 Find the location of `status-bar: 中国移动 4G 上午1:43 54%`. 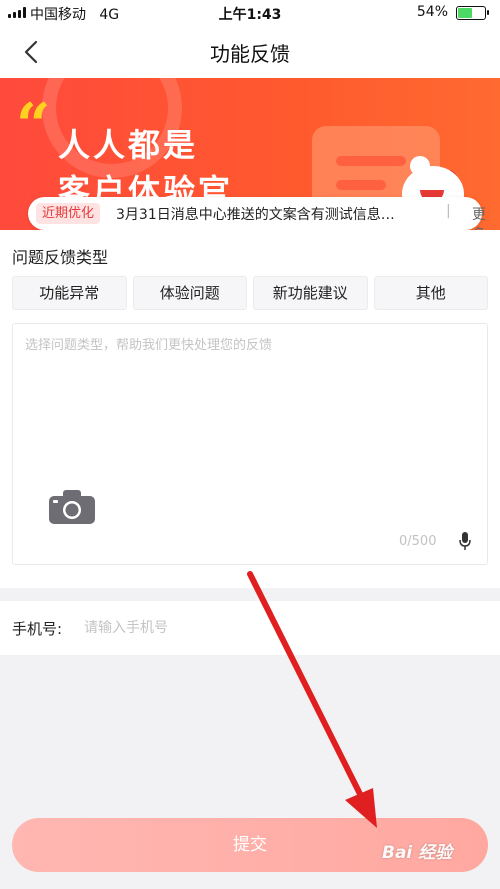

status-bar: 中国移动 4G 上午1:43 54% is located at coordinates (250, 13).